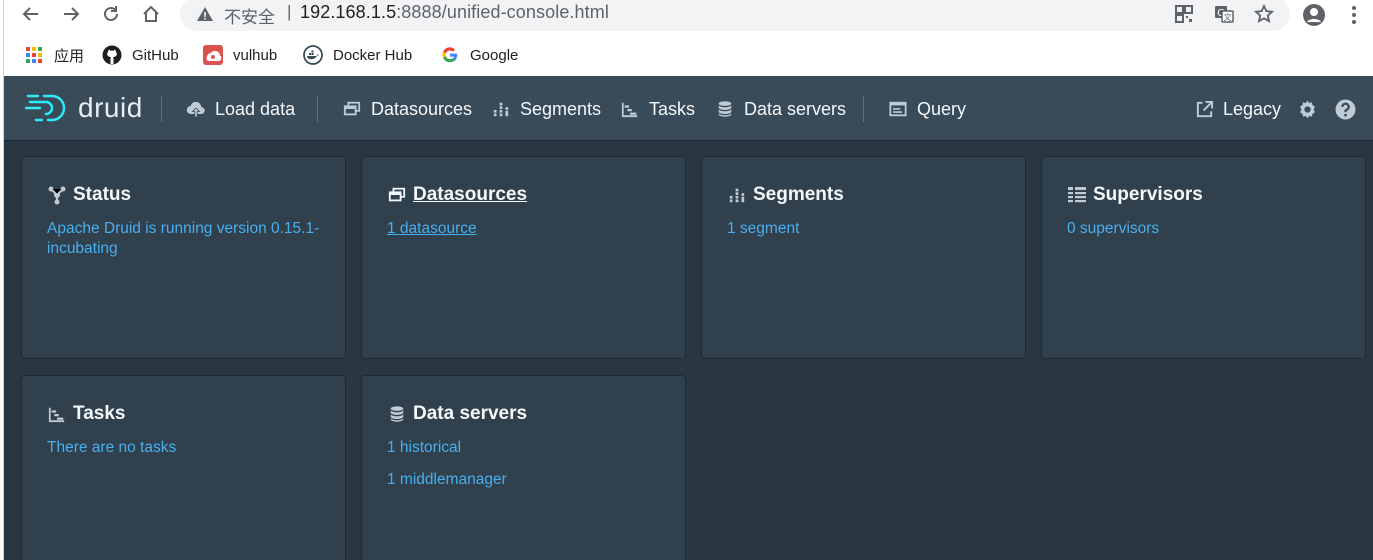 The height and width of the screenshot is (560, 1373). I want to click on segment-count-text: 1 segment, so click(763, 228).